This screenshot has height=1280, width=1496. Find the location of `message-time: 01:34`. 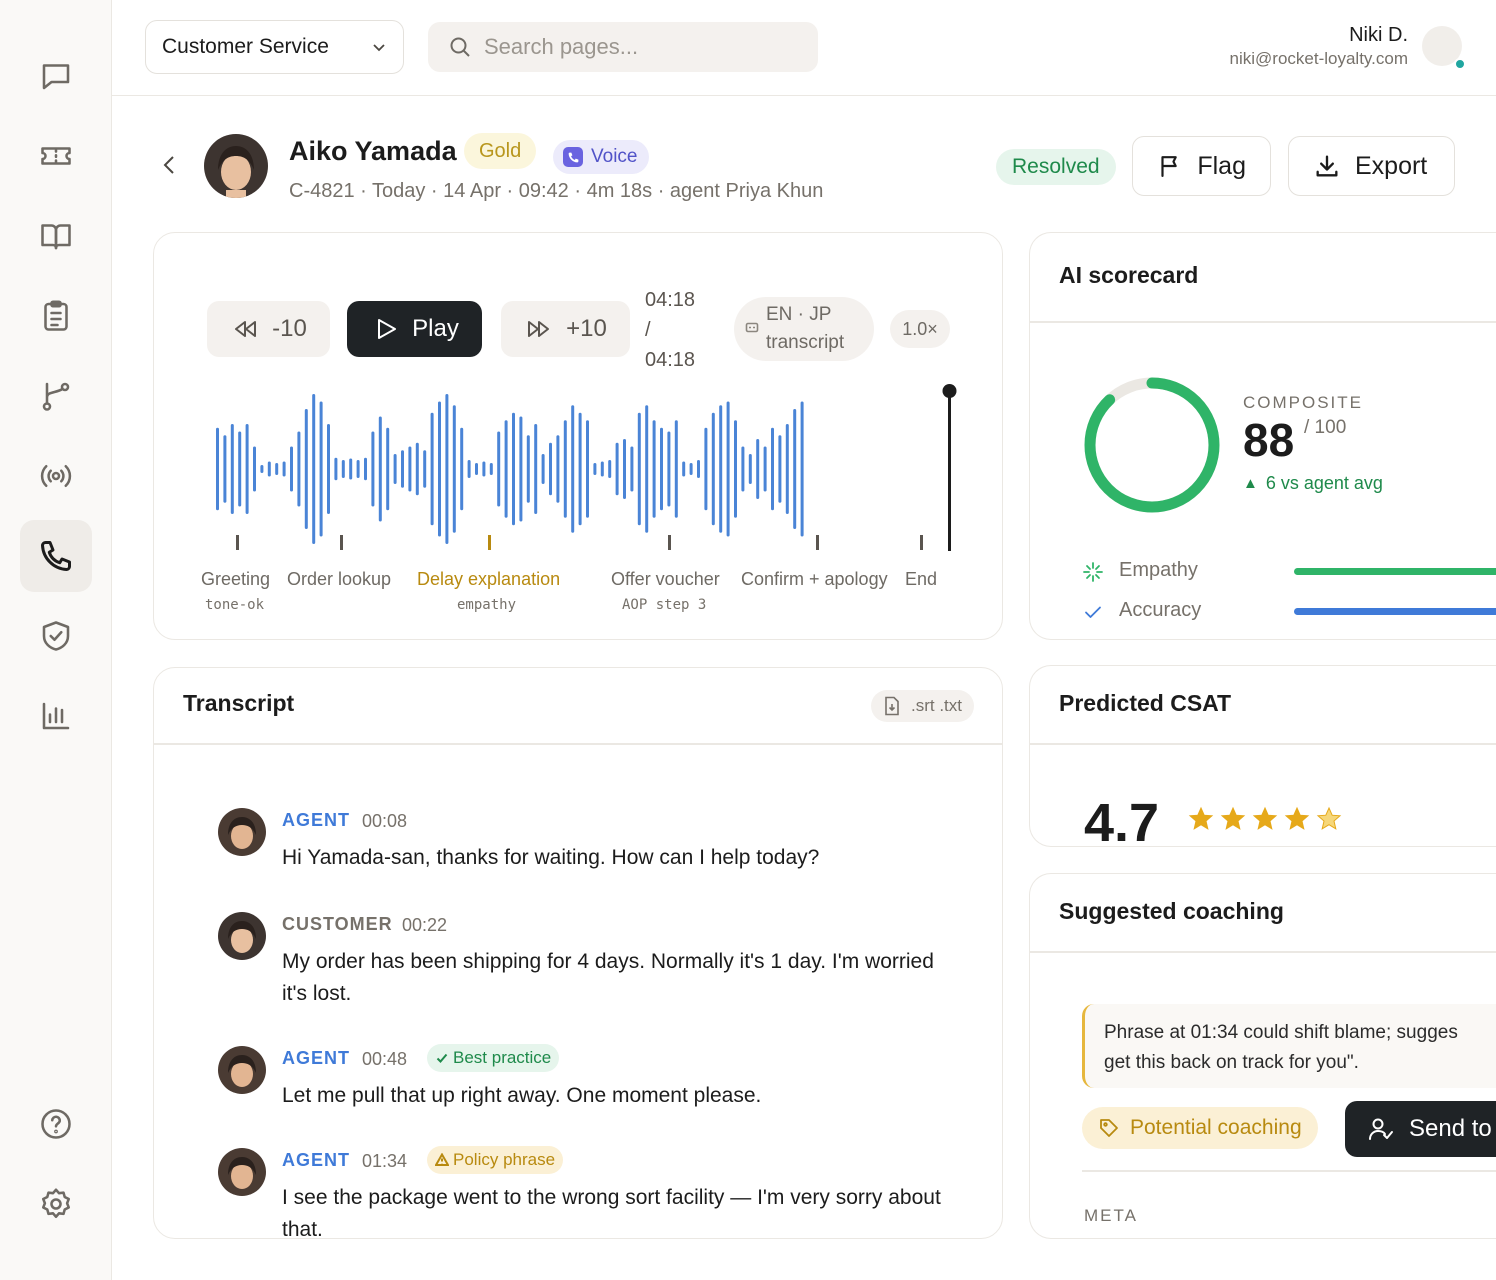

message-time: 01:34 is located at coordinates (384, 1161).